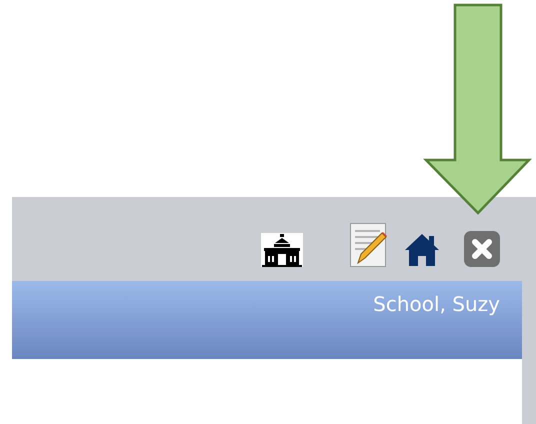 The height and width of the screenshot is (424, 536). I want to click on notepad-pencil-icon, so click(368, 245).